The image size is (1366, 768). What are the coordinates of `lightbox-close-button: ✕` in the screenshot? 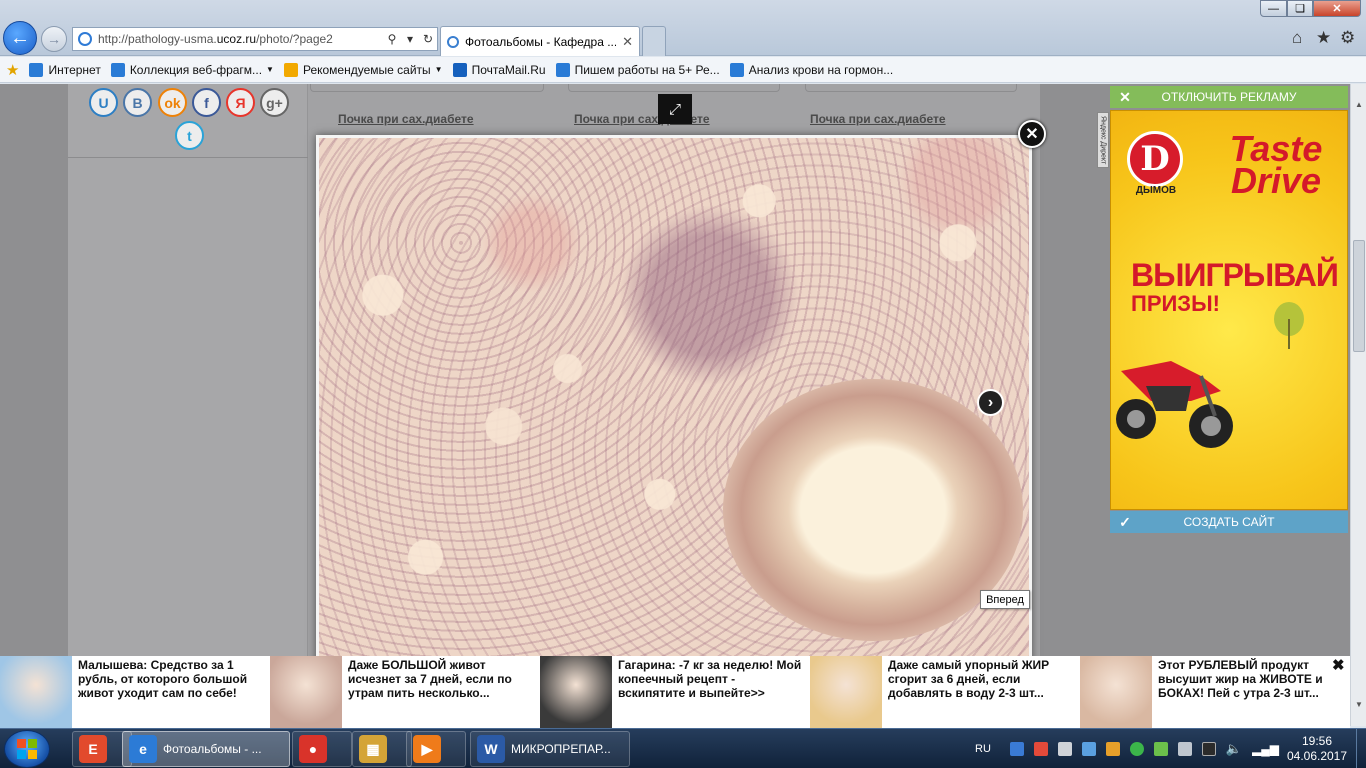 It's located at (1032, 134).